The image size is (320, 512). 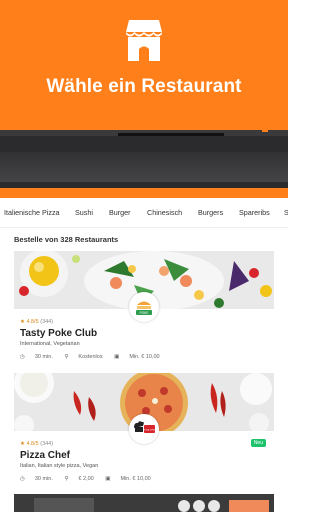 What do you see at coordinates (120, 212) in the screenshot?
I see `category-burger: Burger` at bounding box center [120, 212].